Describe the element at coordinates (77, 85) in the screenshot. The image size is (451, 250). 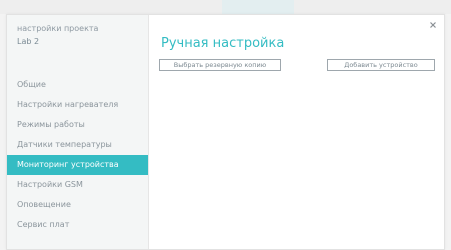
I see `sidebar-item-general: Общие` at that location.